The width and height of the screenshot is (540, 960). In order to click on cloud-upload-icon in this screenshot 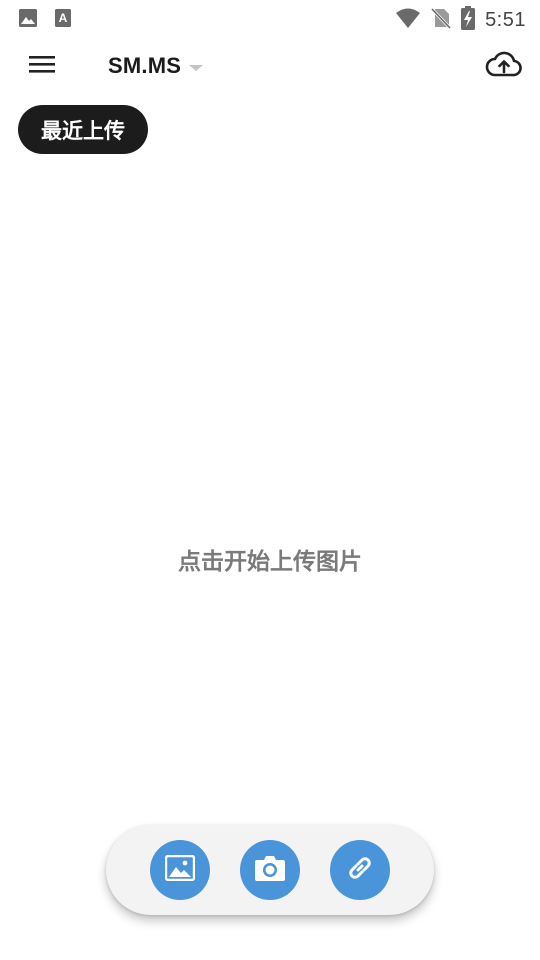, I will do `click(504, 66)`.